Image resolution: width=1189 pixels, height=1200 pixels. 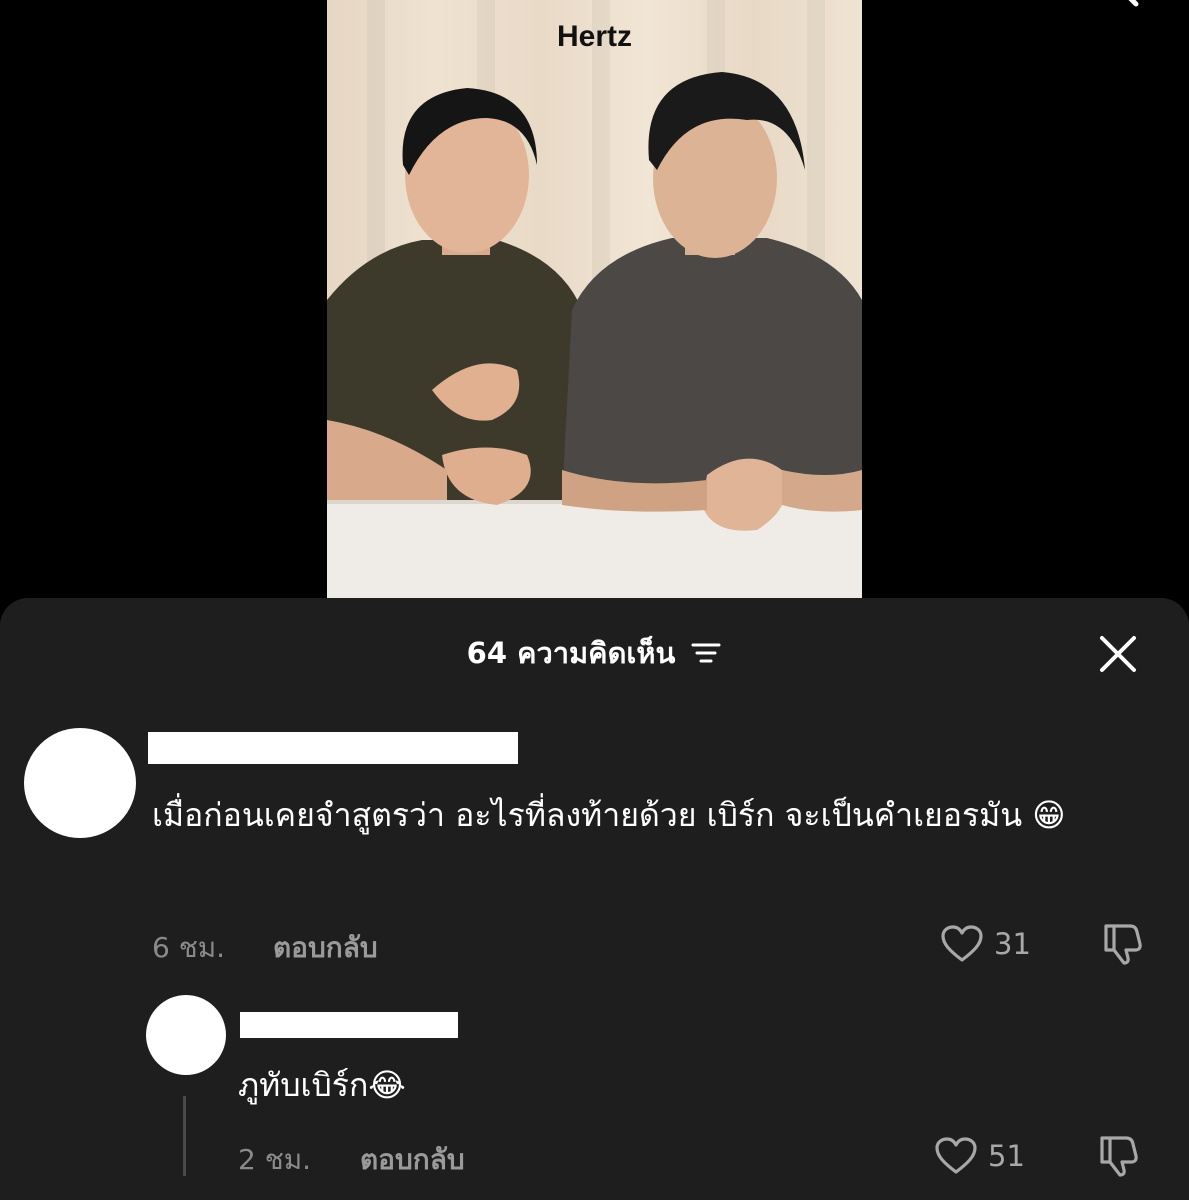 What do you see at coordinates (184, 1136) in the screenshot?
I see `thread-line` at bounding box center [184, 1136].